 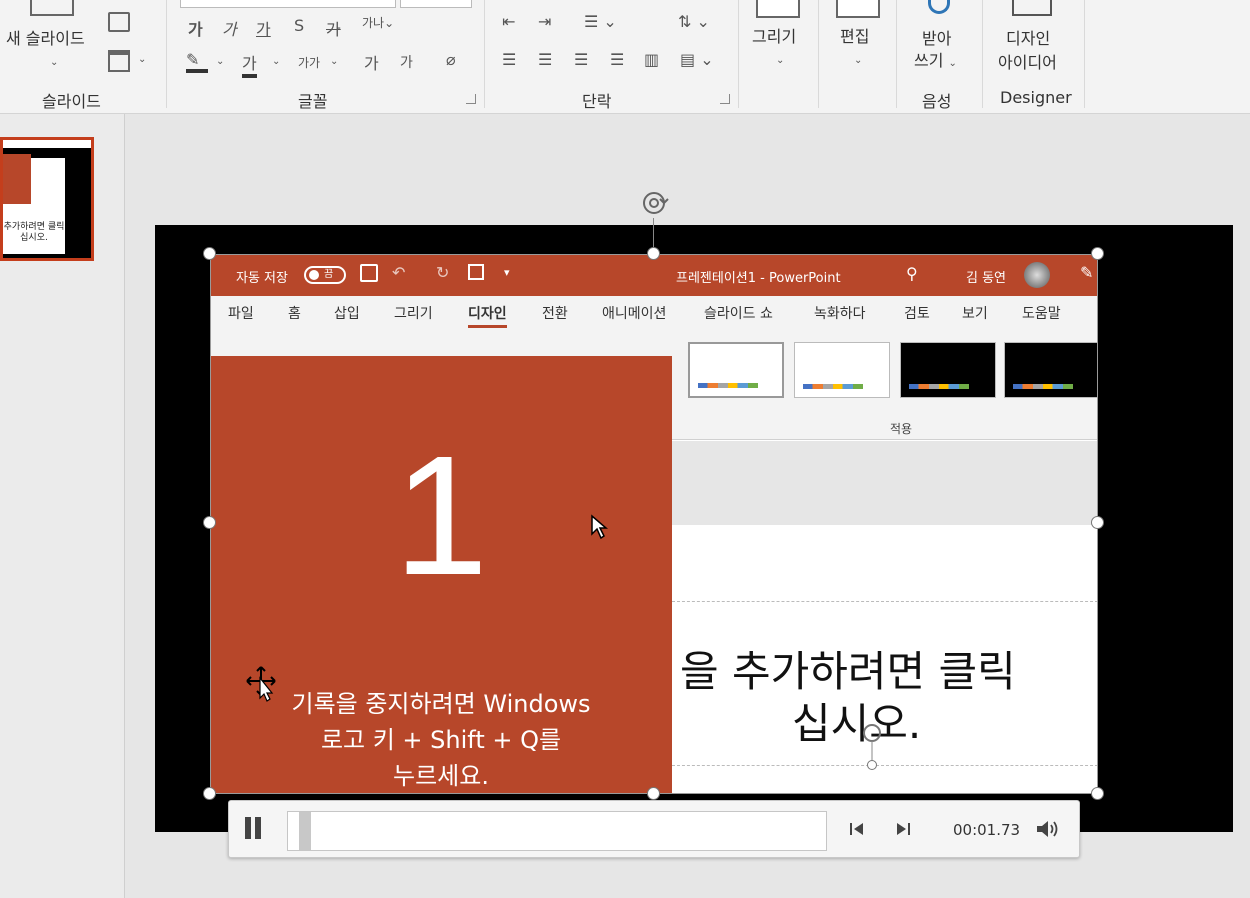 What do you see at coordinates (261, 684) in the screenshot?
I see `move-cursor-icon` at bounding box center [261, 684].